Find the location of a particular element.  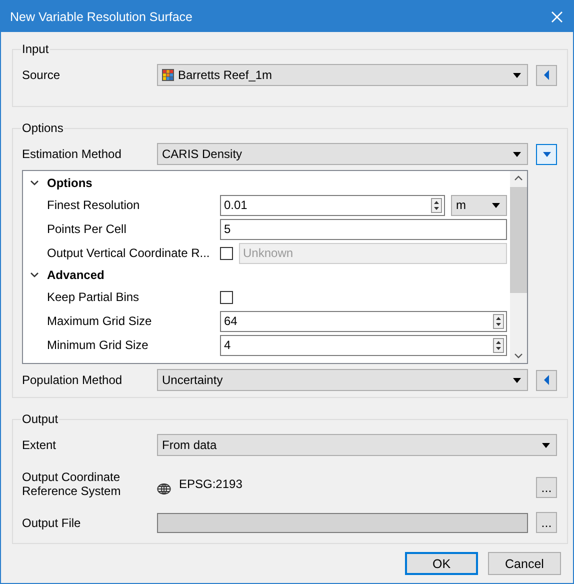

spin-box: 4 is located at coordinates (363, 345).